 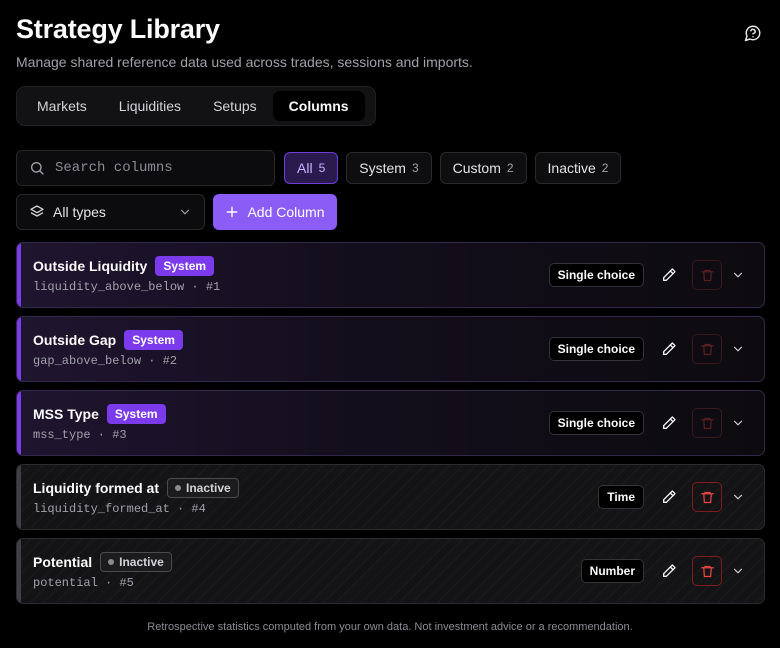 What do you see at coordinates (80, 435) in the screenshot?
I see `column-key: mss_type · #3` at bounding box center [80, 435].